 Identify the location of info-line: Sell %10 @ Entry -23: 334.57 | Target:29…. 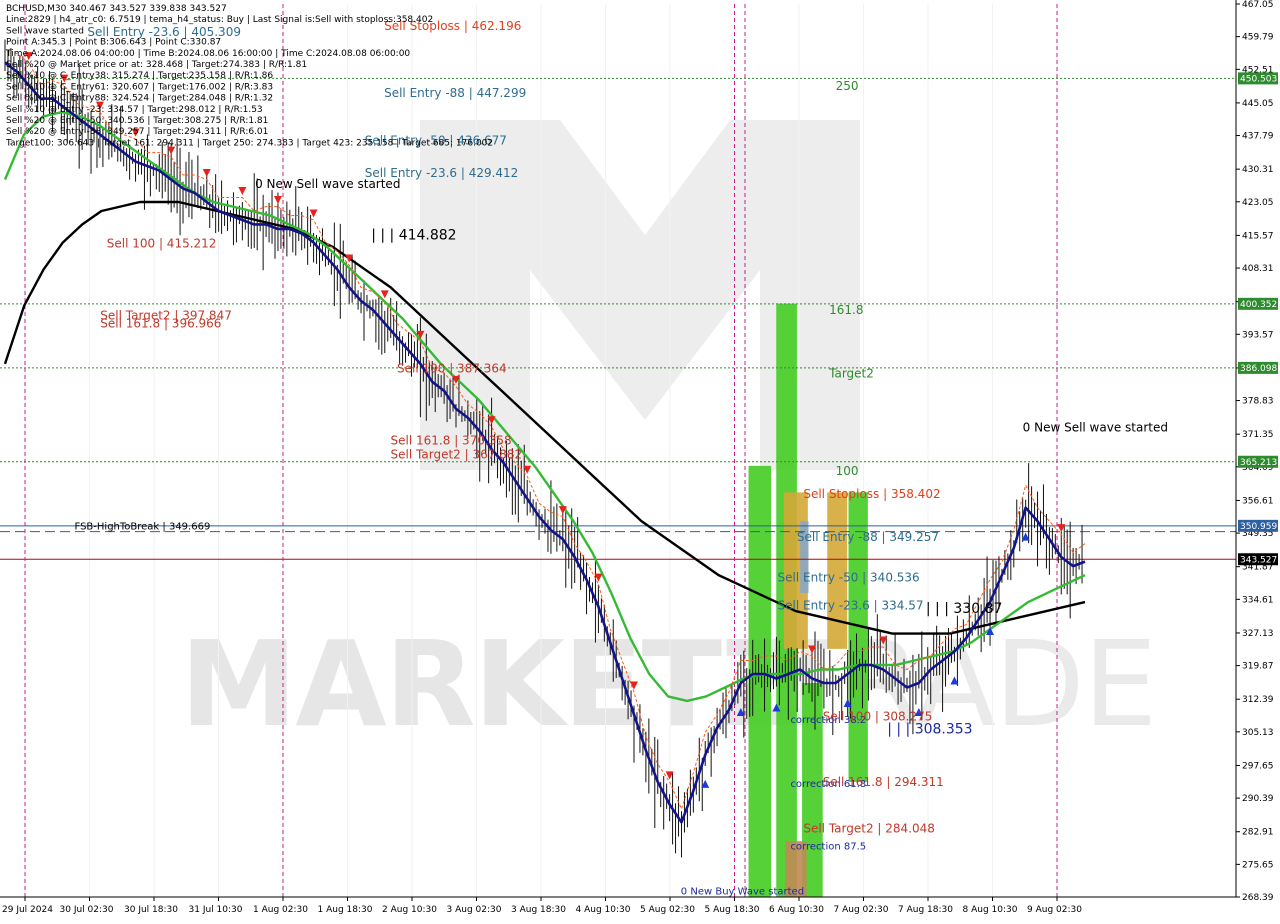
(134, 110).